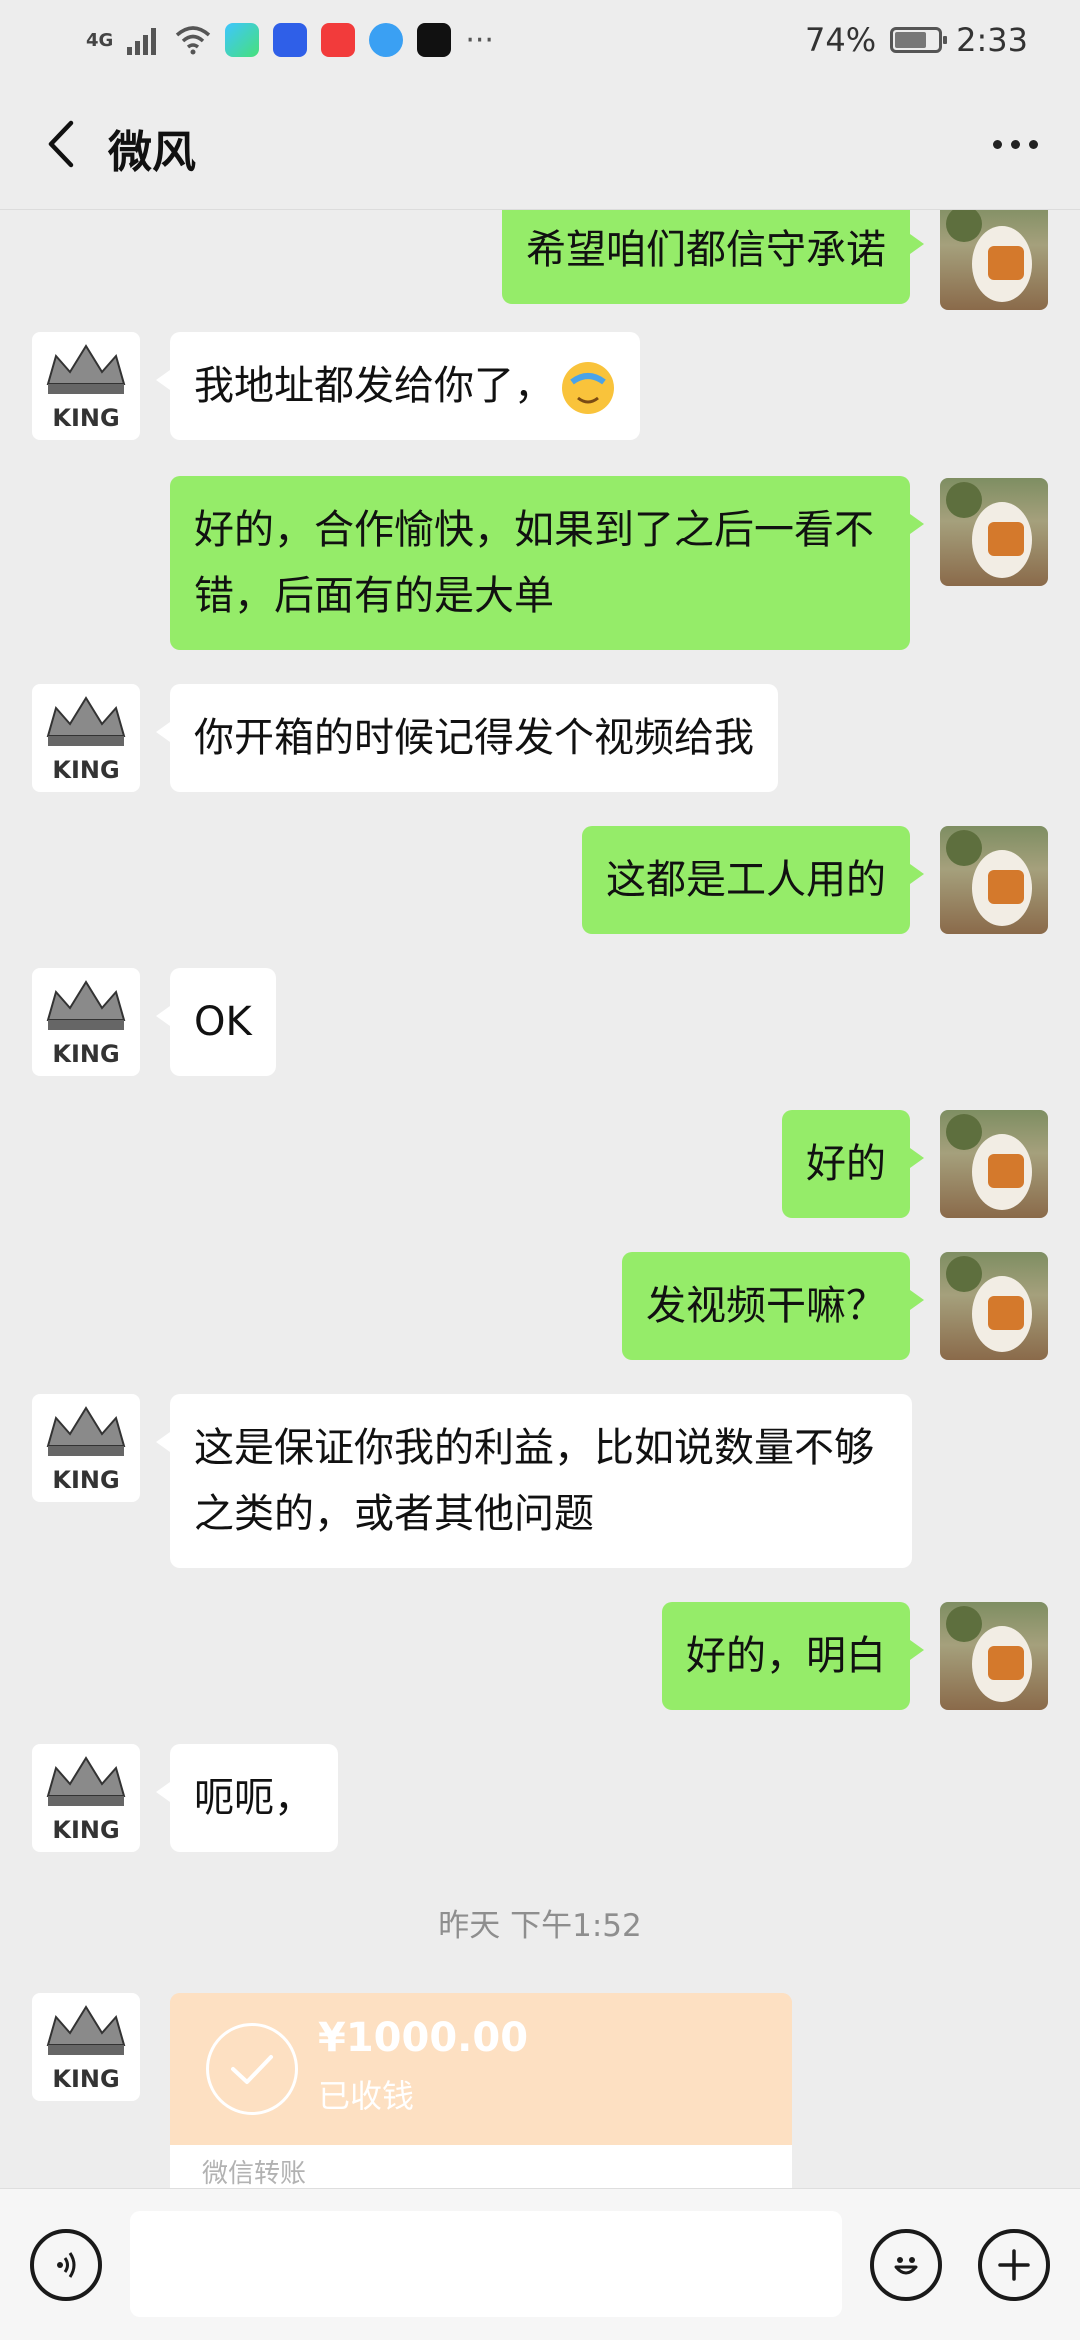  Describe the element at coordinates (100, 40) in the screenshot. I see `network-label: 4G` at that location.